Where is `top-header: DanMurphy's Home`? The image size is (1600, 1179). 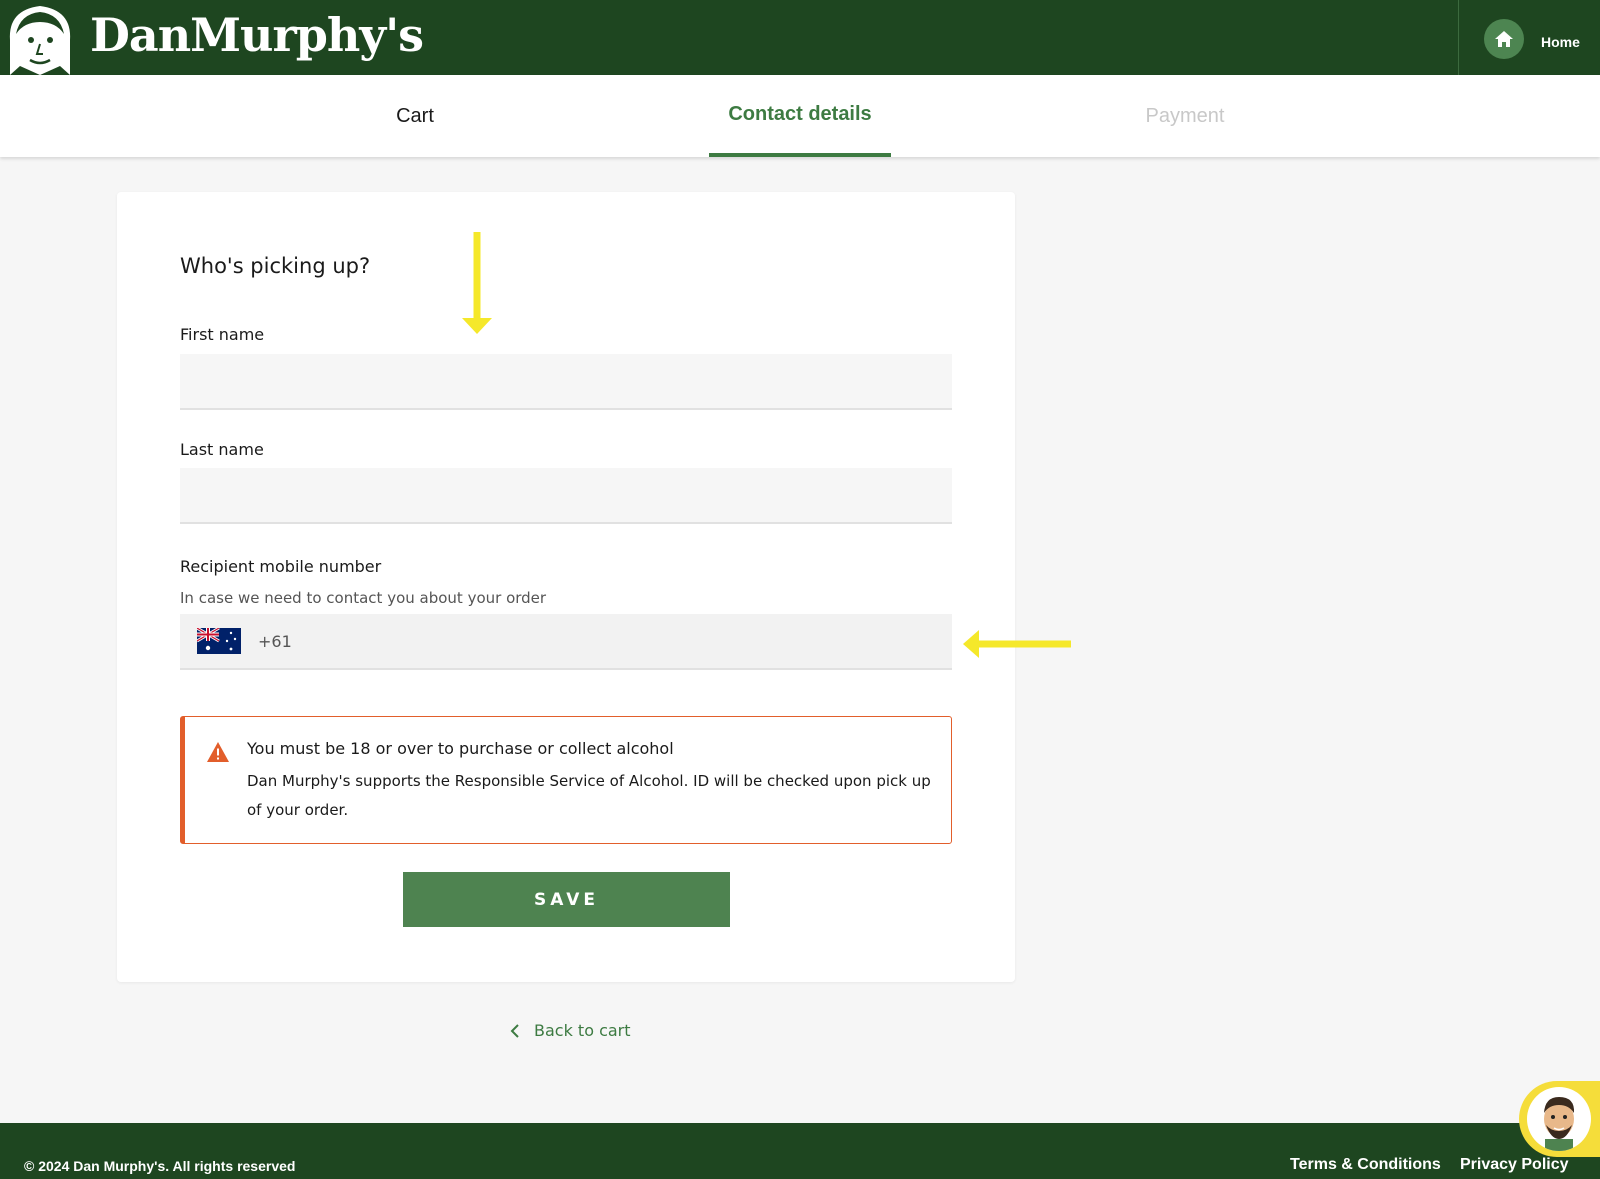
top-header: DanMurphy's Home is located at coordinates (800, 37).